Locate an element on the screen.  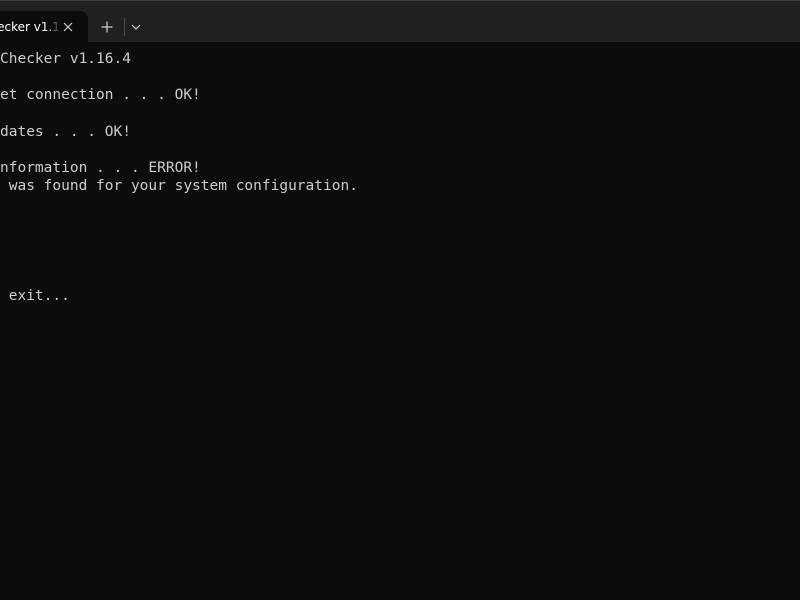
chevron-down-icon is located at coordinates (136, 27).